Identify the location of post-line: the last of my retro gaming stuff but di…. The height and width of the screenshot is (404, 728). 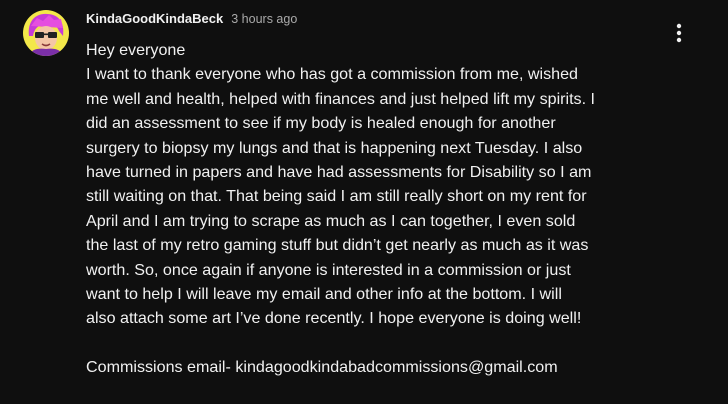
(337, 245).